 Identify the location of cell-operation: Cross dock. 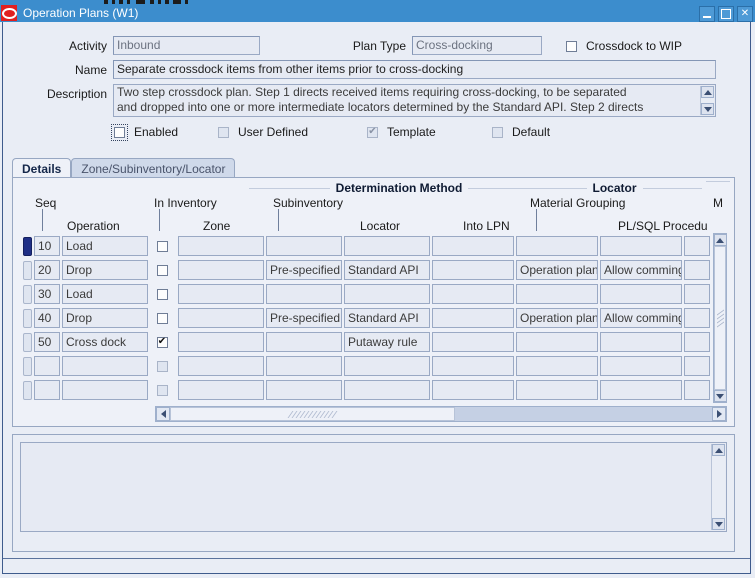
(105, 342).